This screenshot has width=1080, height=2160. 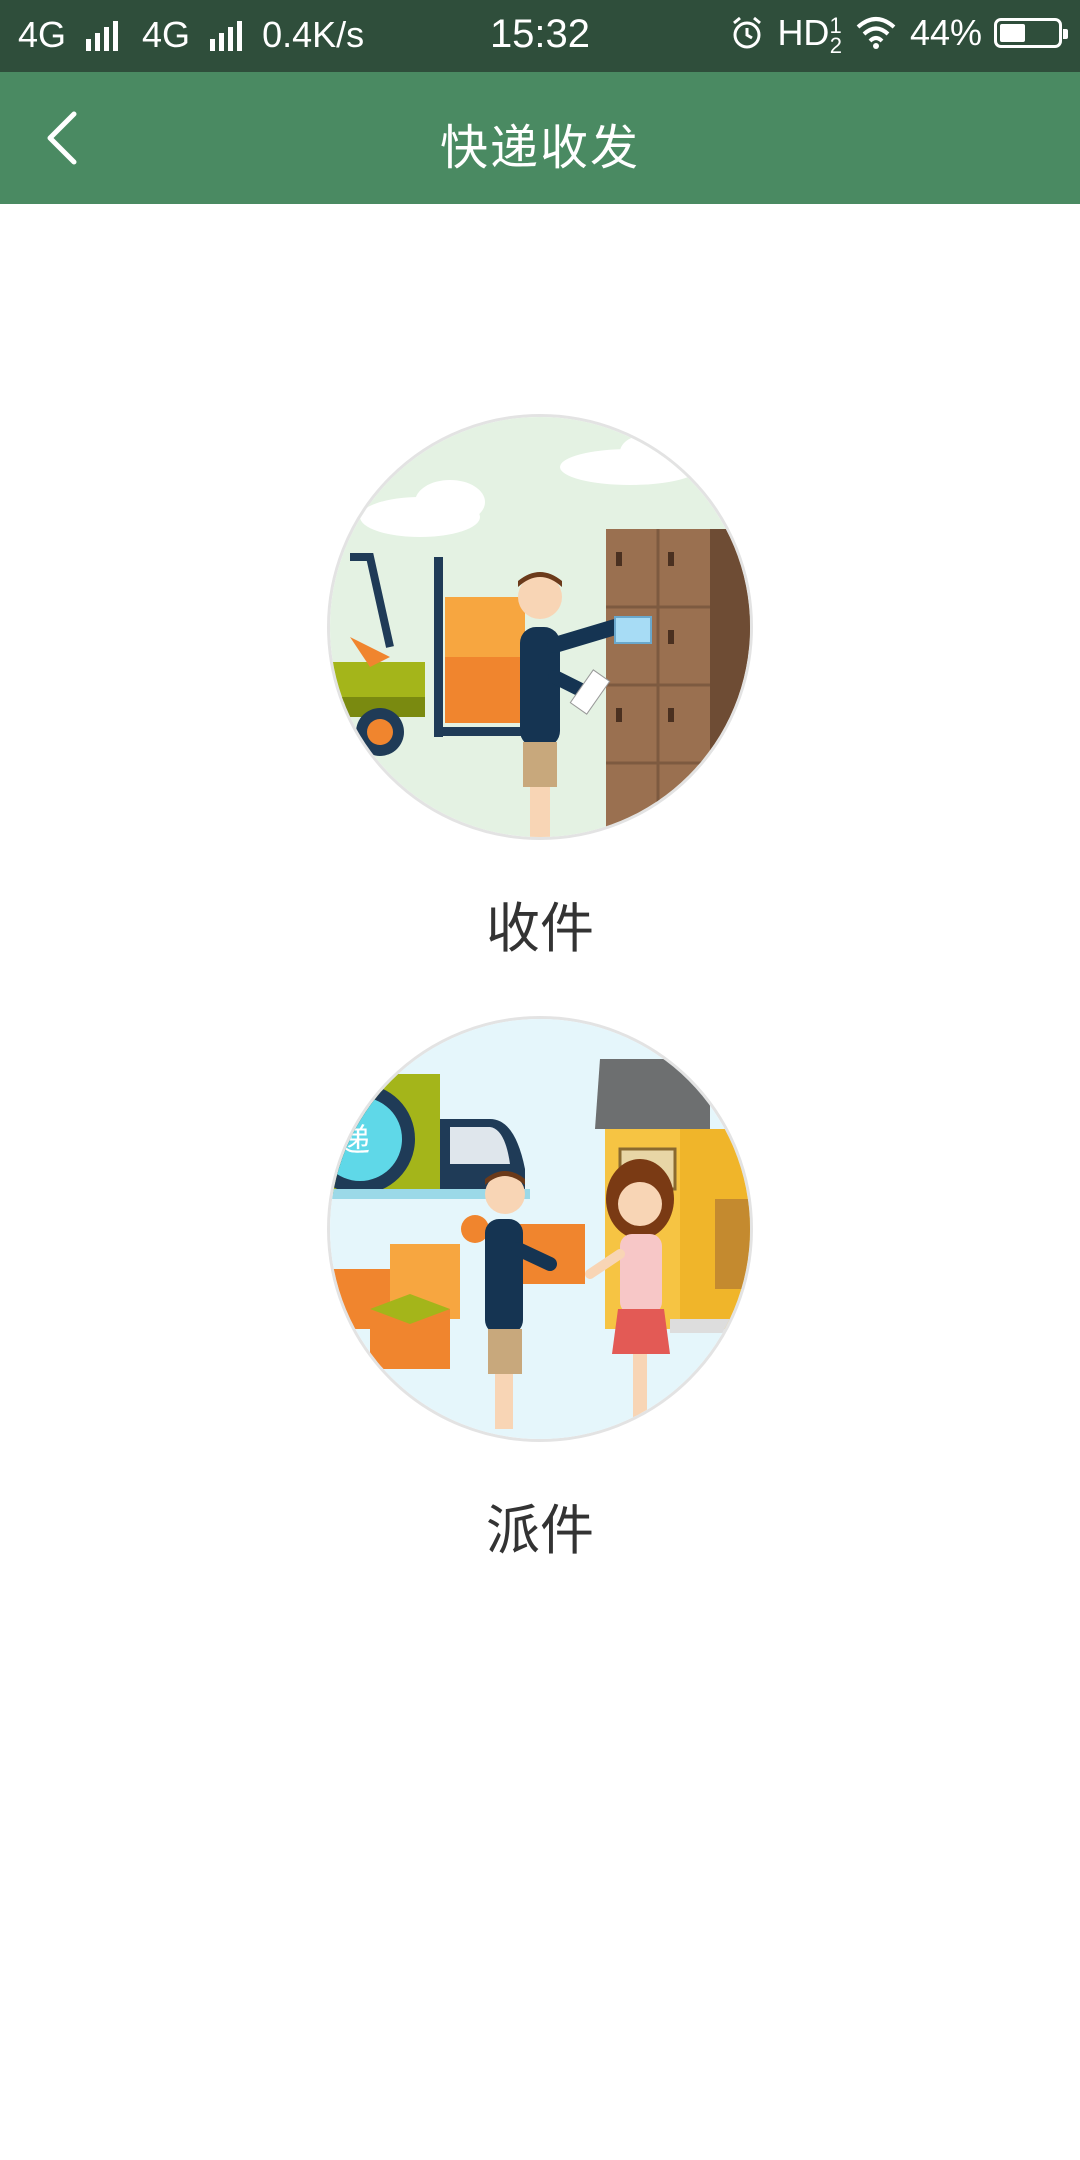 I want to click on alarm-icon, so click(x=747, y=32).